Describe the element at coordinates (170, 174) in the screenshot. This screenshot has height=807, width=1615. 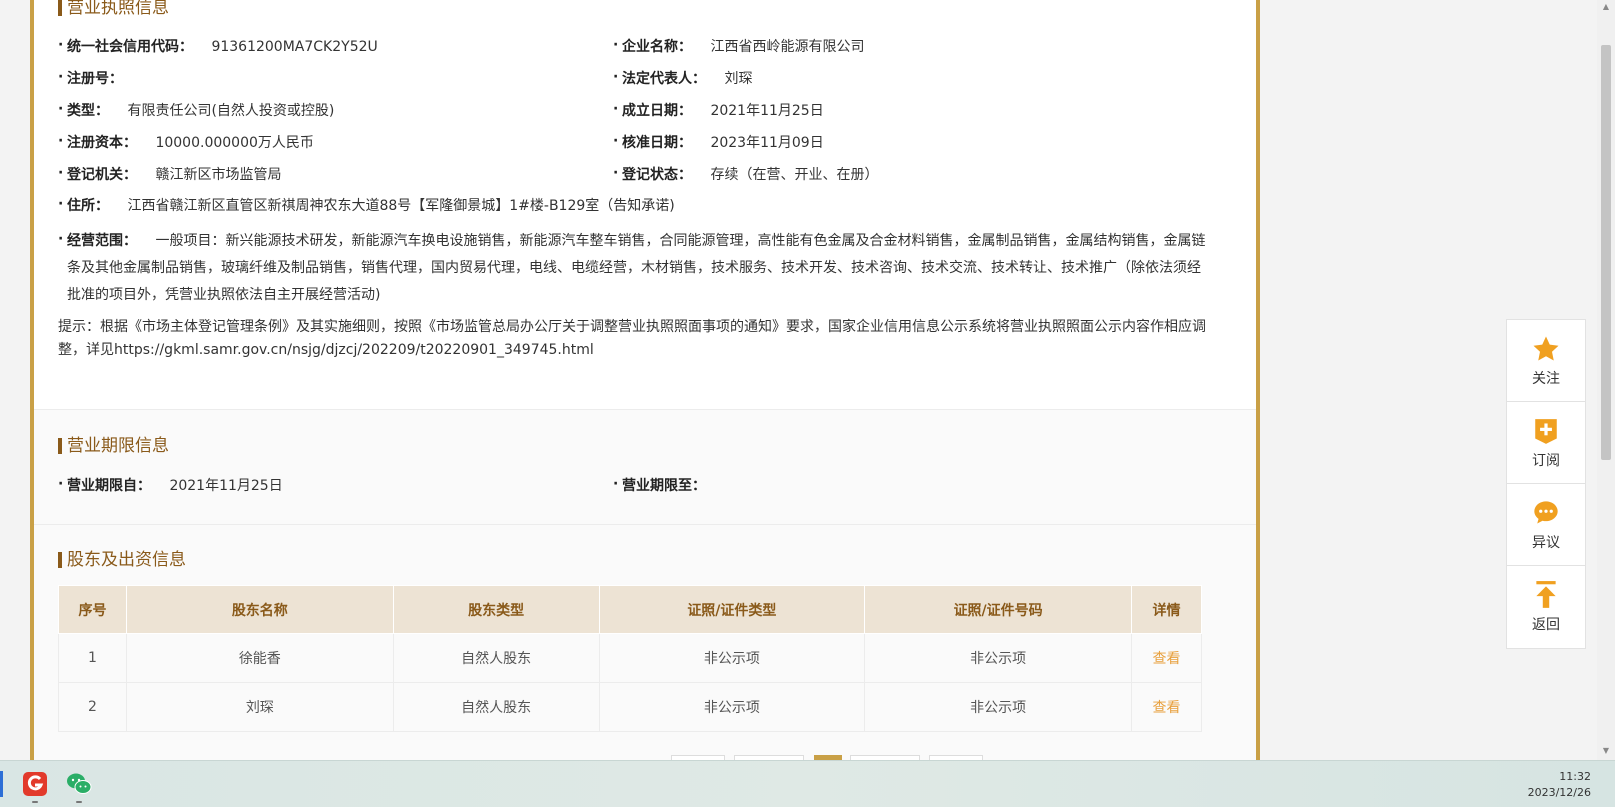
I see `field-authority: · 登记机关： 赣江新区市场监管局` at that location.